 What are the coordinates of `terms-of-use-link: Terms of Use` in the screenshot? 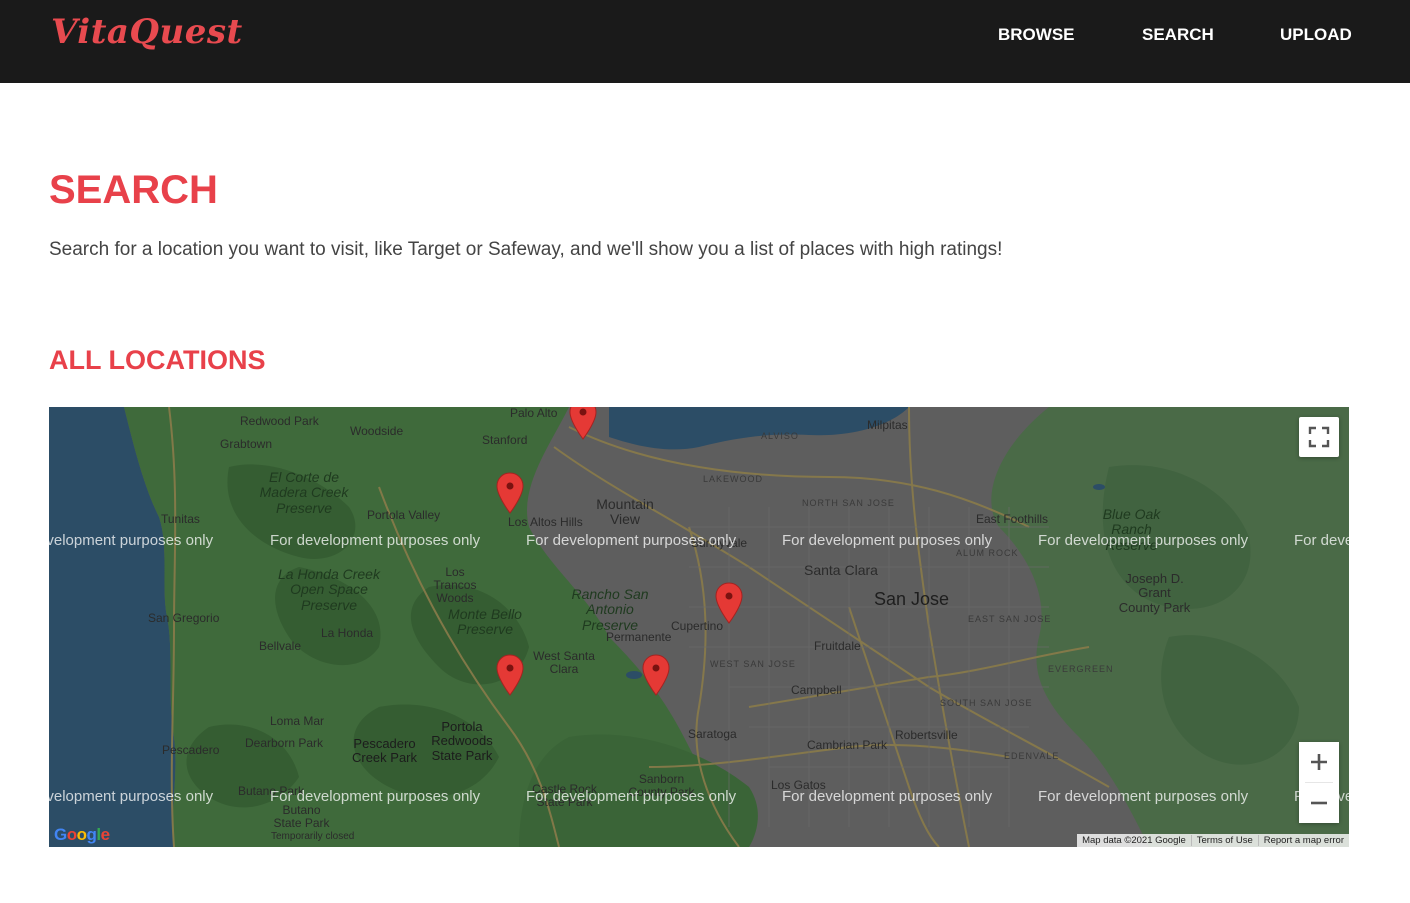 It's located at (1224, 840).